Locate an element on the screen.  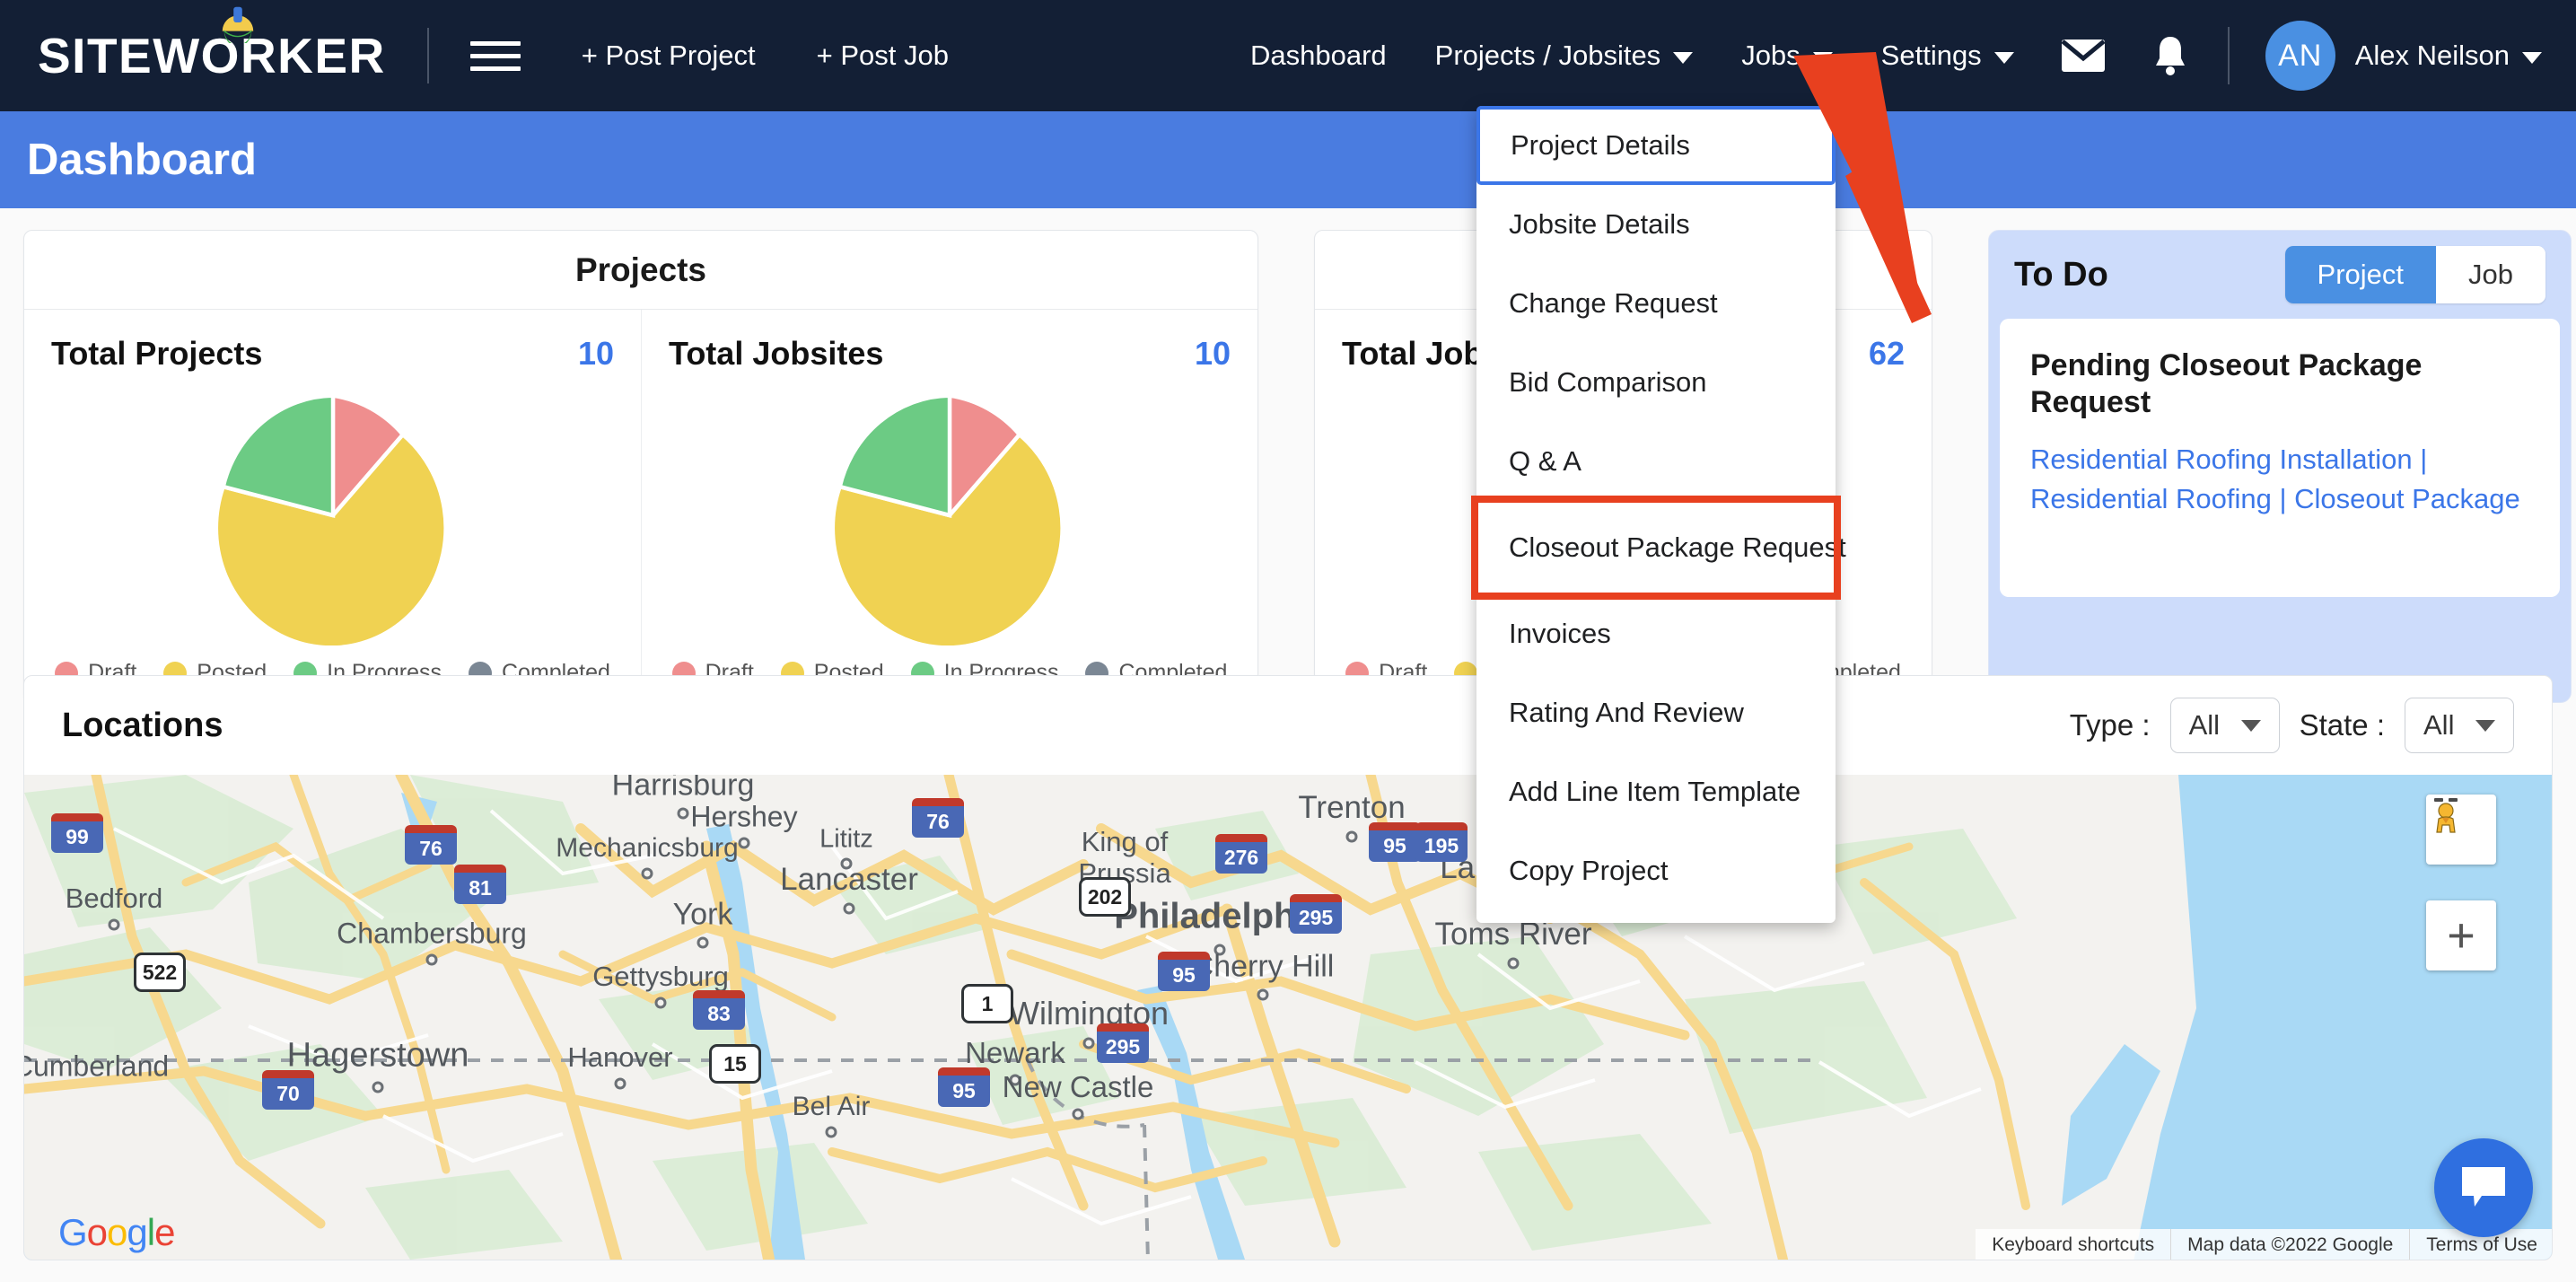
avatar: AN is located at coordinates (2300, 56).